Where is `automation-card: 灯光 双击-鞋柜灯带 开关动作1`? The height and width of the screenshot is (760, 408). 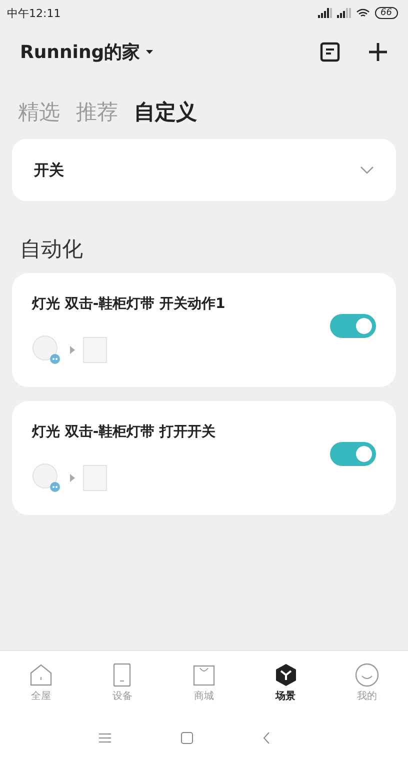
automation-card: 灯光 双击-鞋柜灯带 开关动作1 is located at coordinates (204, 330).